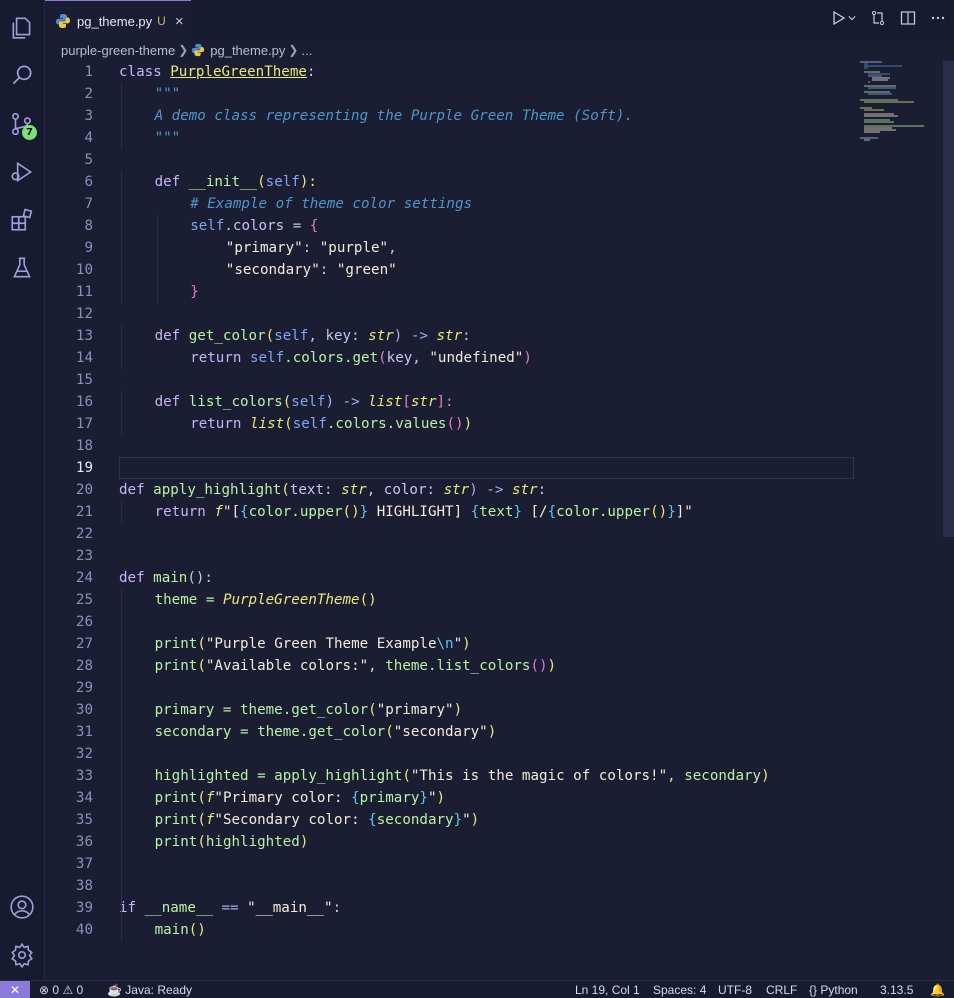 The height and width of the screenshot is (998, 954). What do you see at coordinates (22, 172) in the screenshot?
I see `run-debug-icon` at bounding box center [22, 172].